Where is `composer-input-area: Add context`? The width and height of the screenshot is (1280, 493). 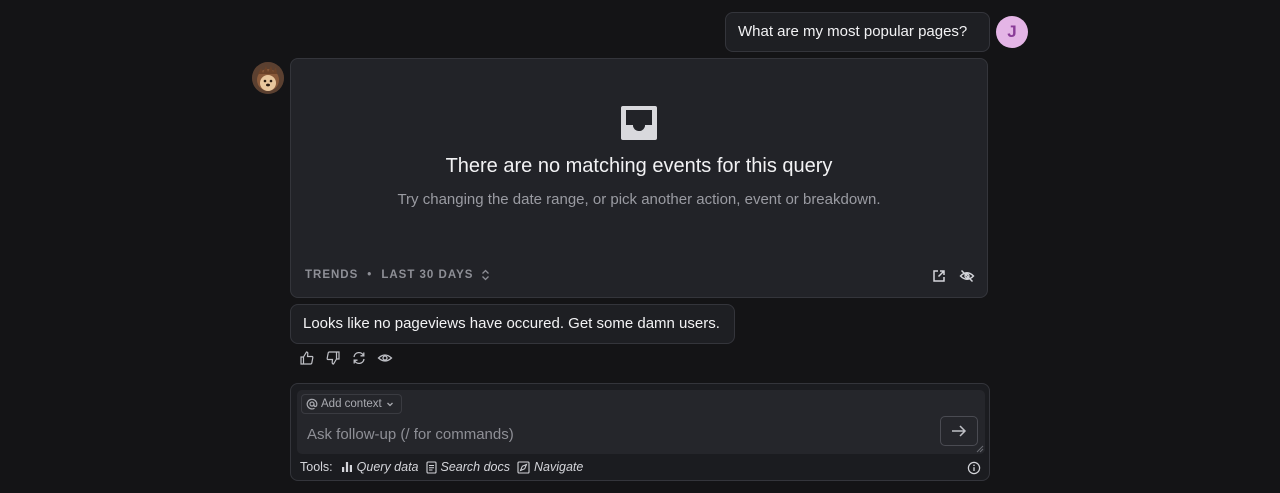
composer-input-area: Add context is located at coordinates (641, 422).